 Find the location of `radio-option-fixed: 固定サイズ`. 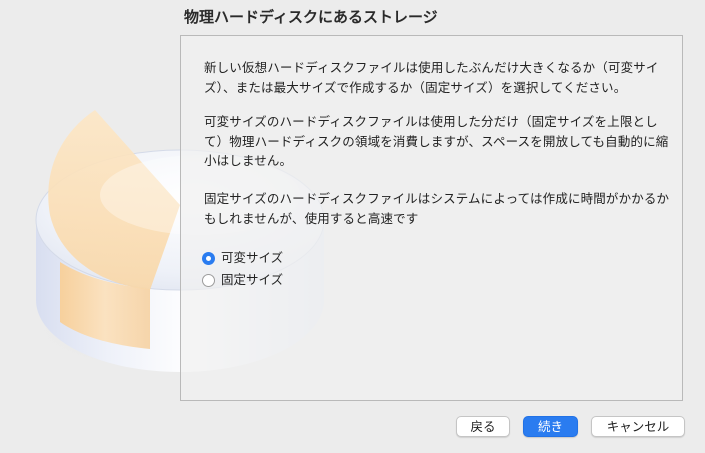

radio-option-fixed: 固定サイズ is located at coordinates (242, 280).